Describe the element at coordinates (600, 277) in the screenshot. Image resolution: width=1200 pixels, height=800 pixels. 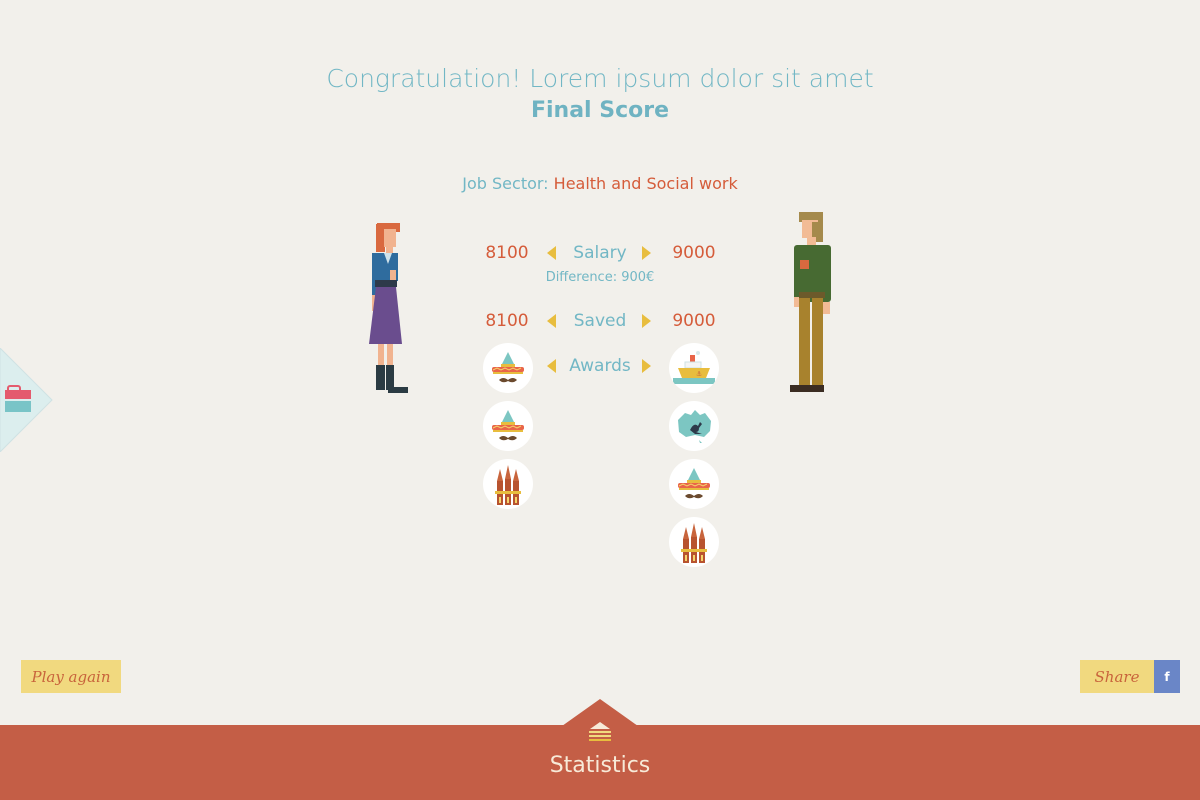
I see `salary-difference: Difference: 900€` at that location.